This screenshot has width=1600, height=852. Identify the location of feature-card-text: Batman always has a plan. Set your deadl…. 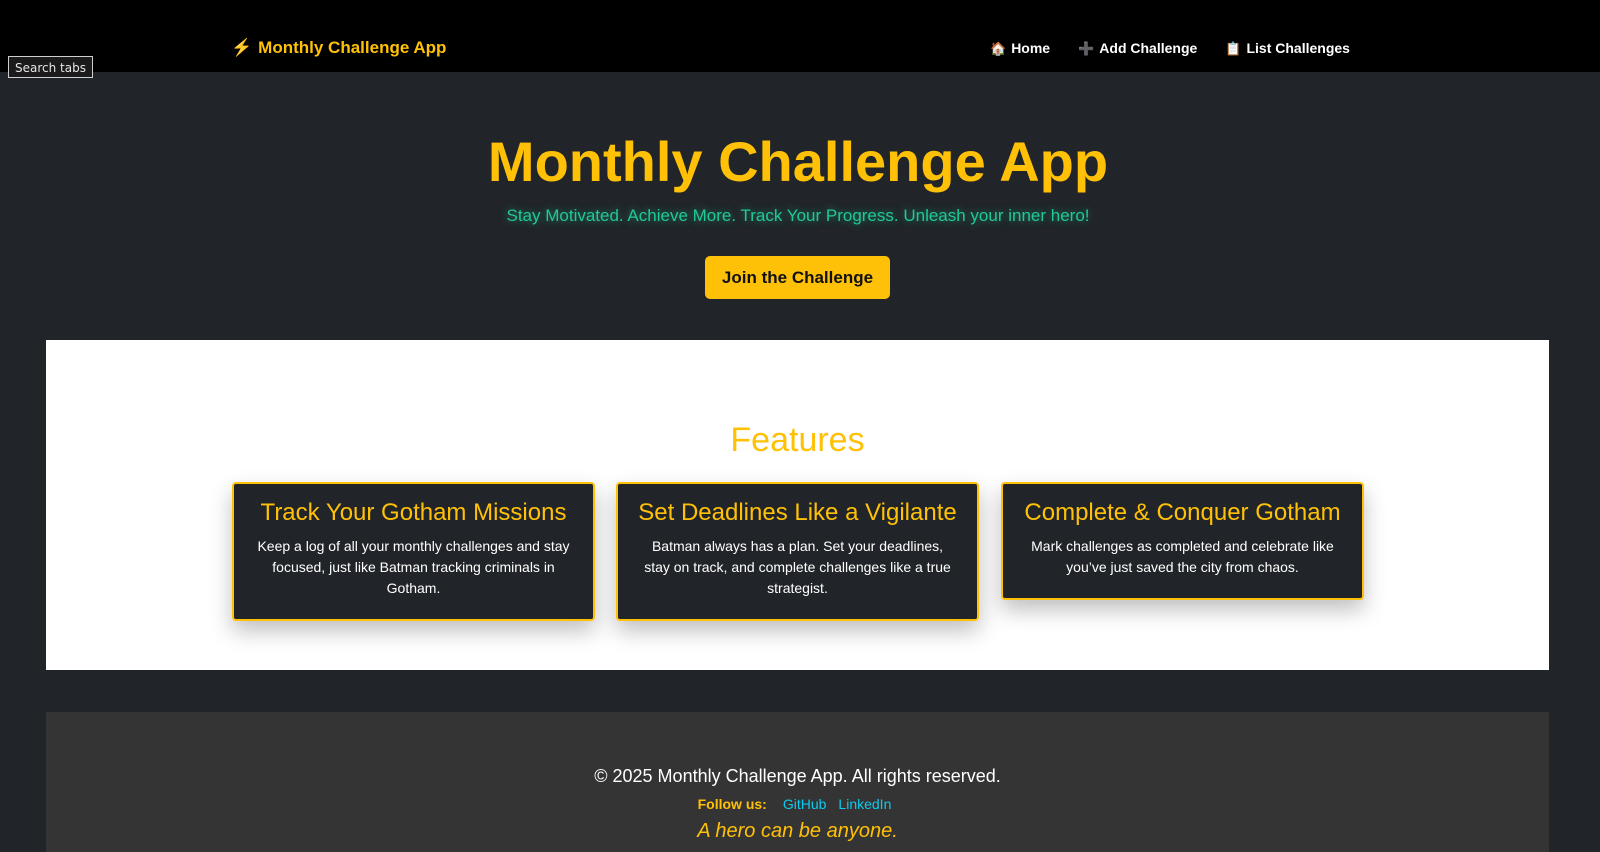
(797, 567).